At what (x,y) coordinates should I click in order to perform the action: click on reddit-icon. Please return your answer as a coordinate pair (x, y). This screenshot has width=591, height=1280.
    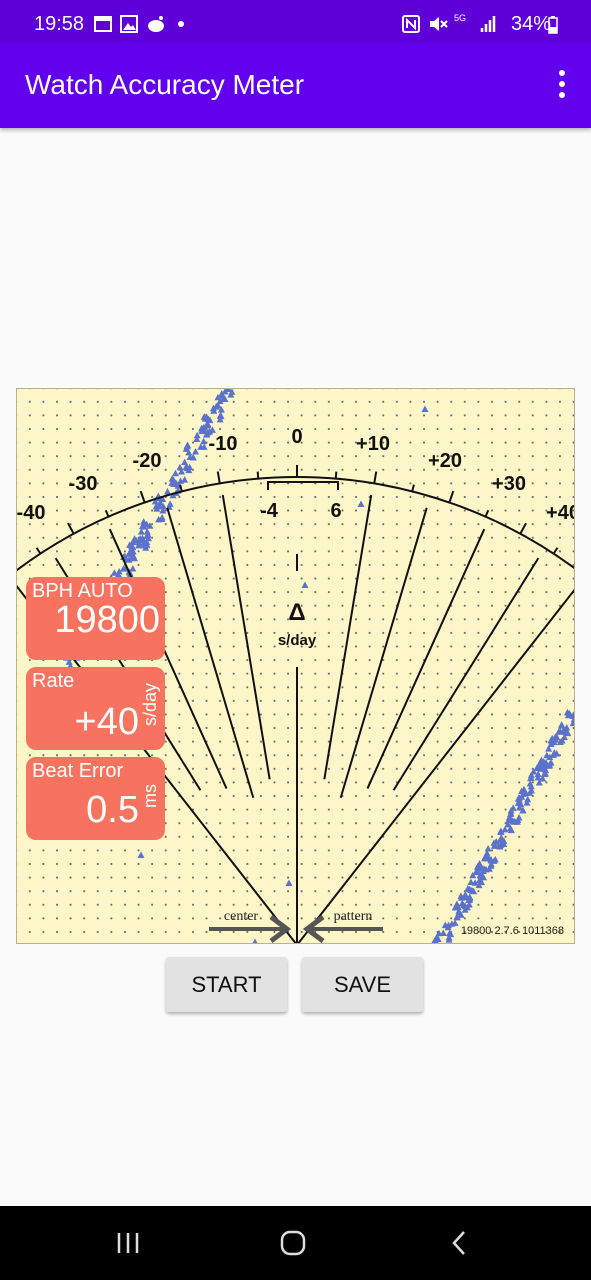
    Looking at the image, I should click on (156, 24).